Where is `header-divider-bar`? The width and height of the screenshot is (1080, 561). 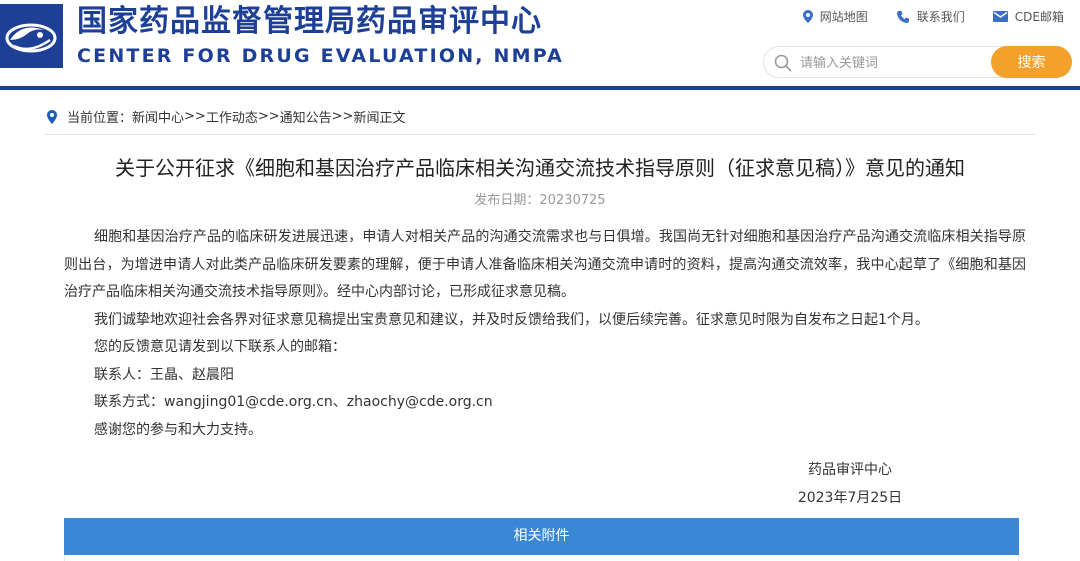
header-divider-bar is located at coordinates (540, 88).